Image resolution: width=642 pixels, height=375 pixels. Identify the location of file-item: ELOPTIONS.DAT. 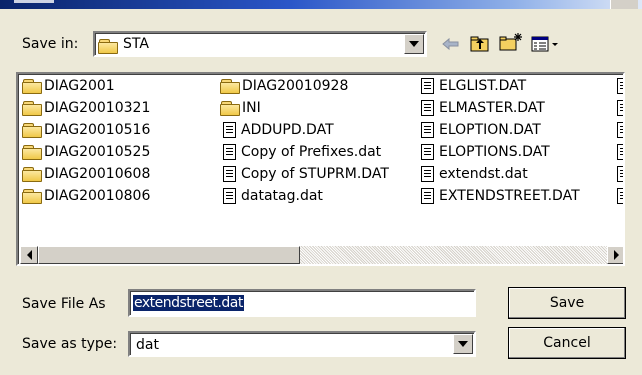
(484, 152).